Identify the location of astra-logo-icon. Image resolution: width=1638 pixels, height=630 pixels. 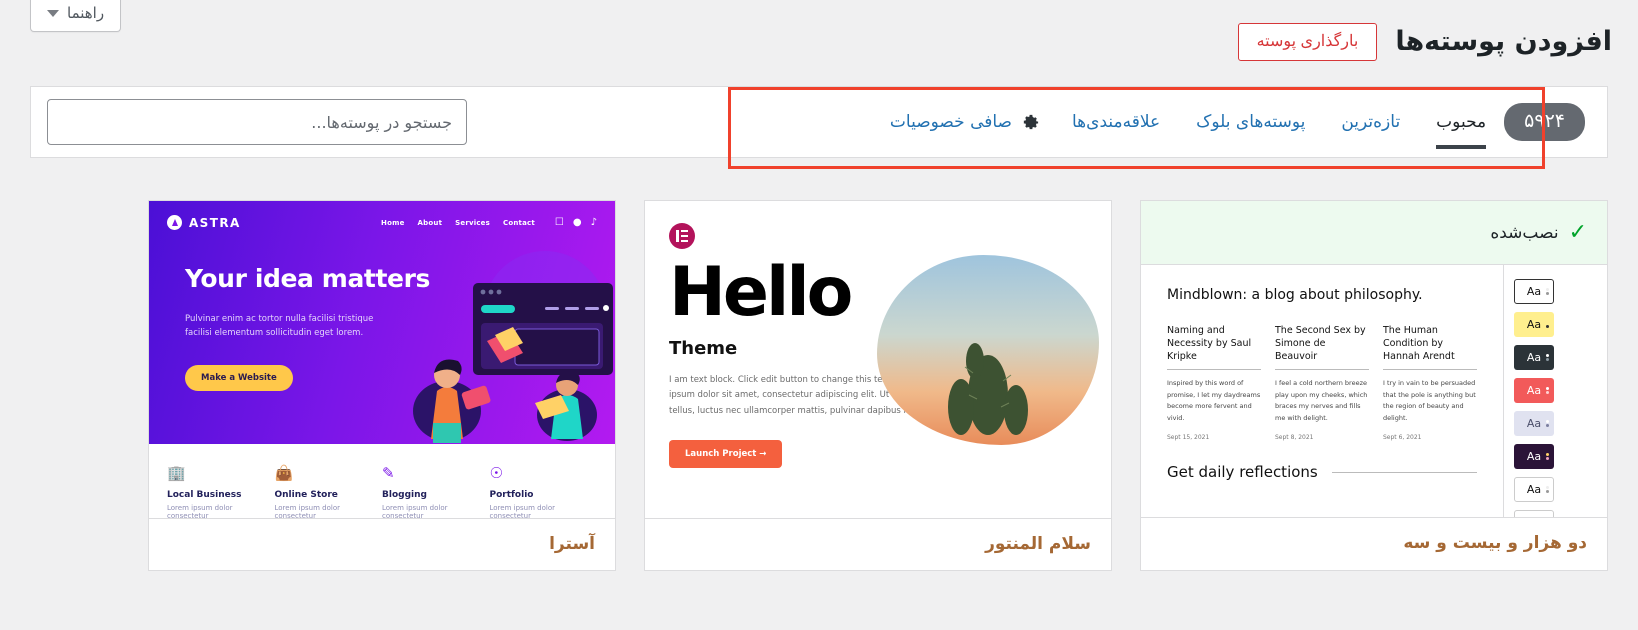
(174, 222).